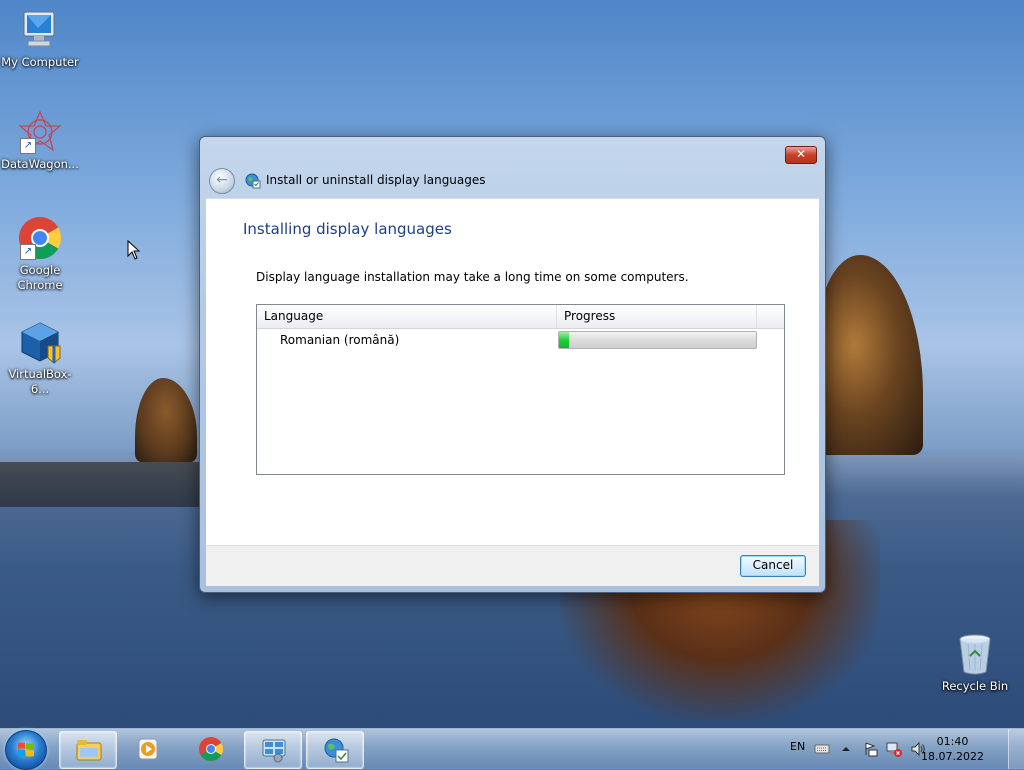 The width and height of the screenshot is (1024, 770). I want to click on back-button: ←, so click(222, 181).